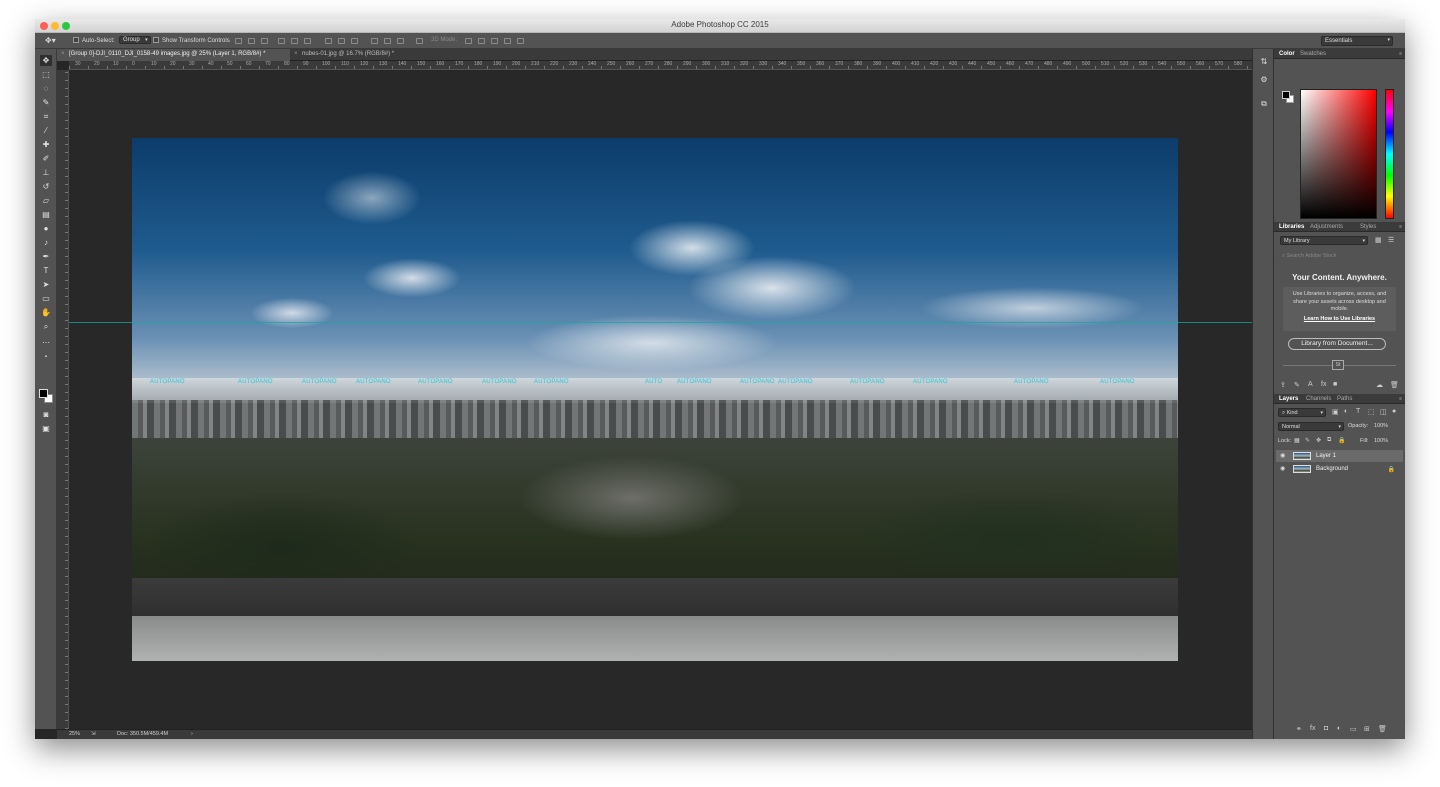  I want to click on tab-paths: Paths, so click(1344, 399).